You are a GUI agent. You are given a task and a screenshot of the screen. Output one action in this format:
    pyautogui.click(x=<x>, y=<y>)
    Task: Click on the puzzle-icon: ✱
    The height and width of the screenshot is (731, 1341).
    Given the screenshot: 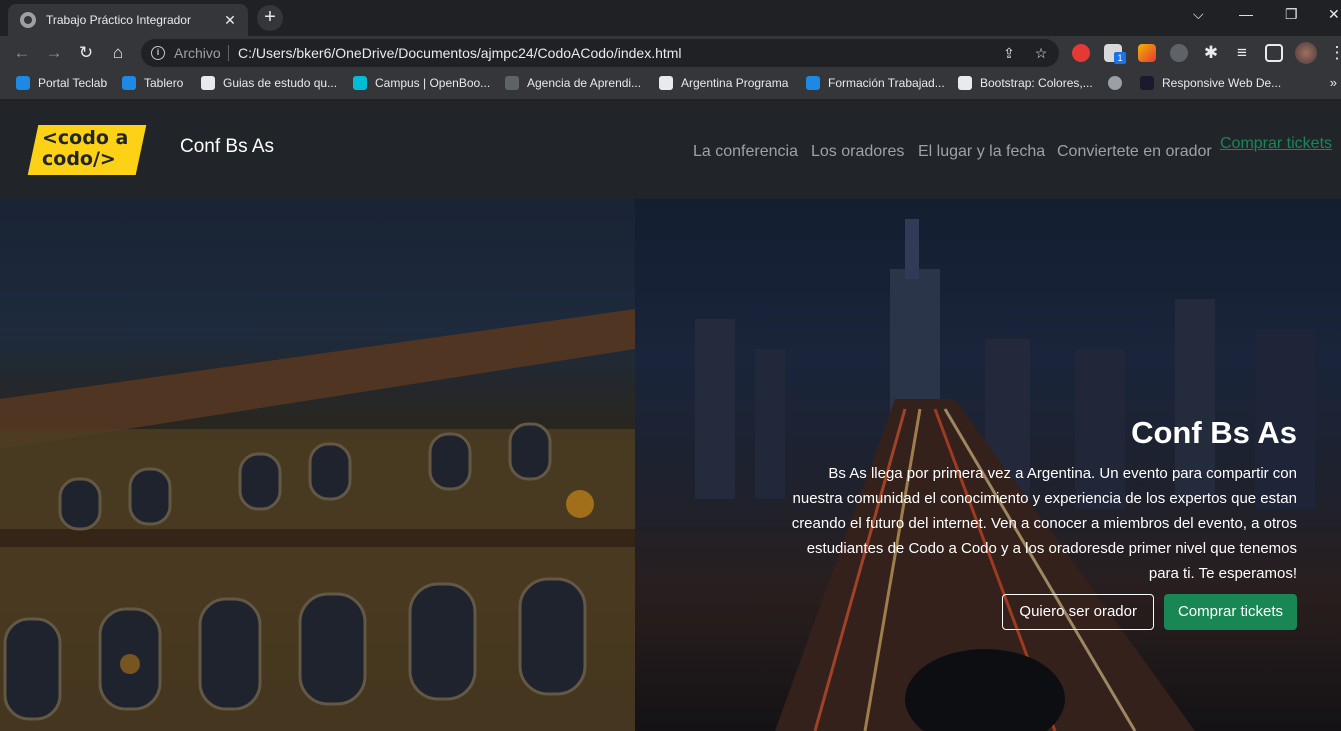 What is the action you would take?
    pyautogui.click(x=1211, y=53)
    